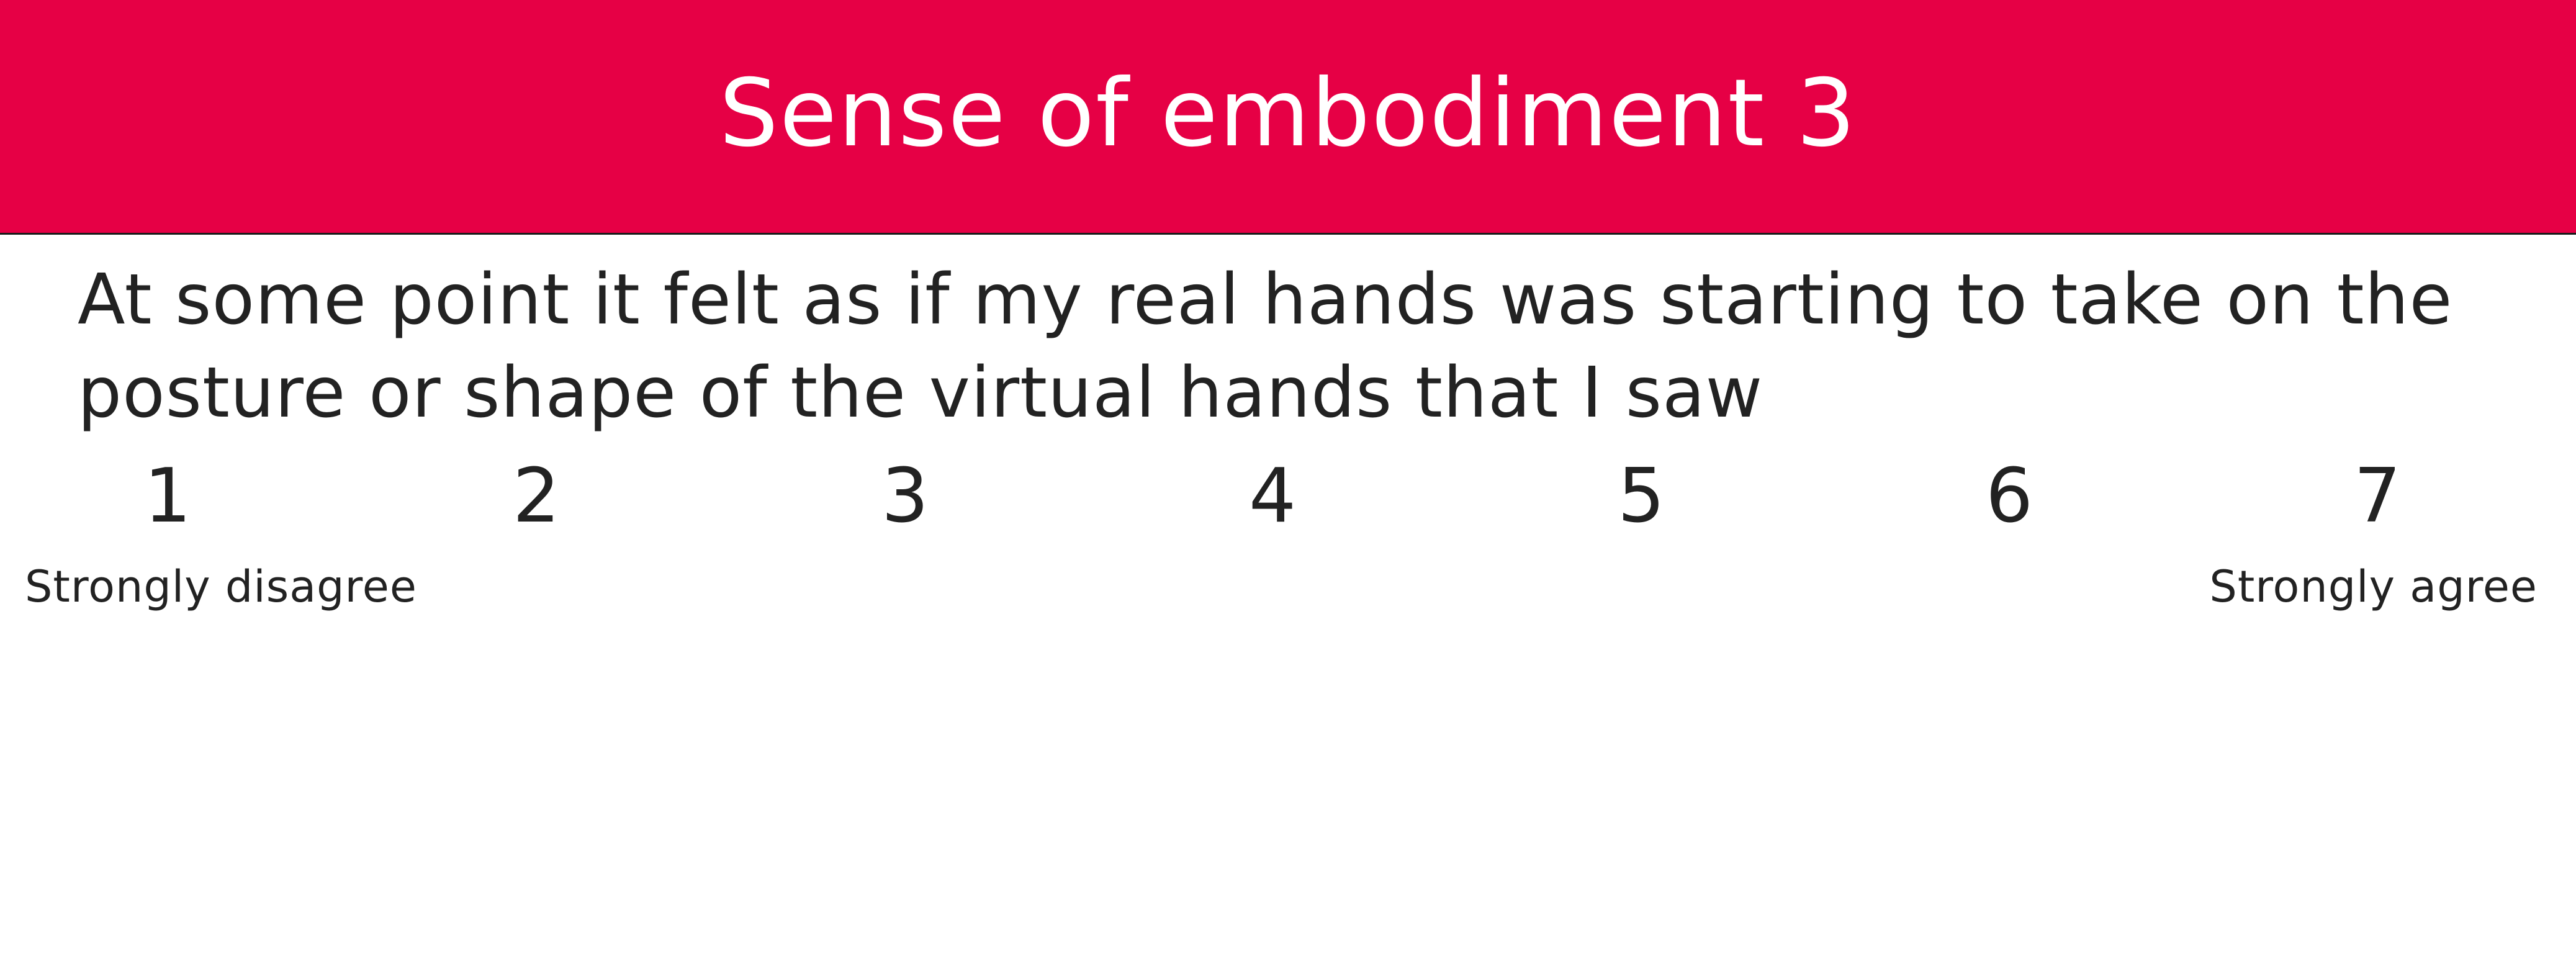 This screenshot has width=2576, height=958. What do you see at coordinates (221, 586) in the screenshot?
I see `scale-min-label: Strongly disagree` at bounding box center [221, 586].